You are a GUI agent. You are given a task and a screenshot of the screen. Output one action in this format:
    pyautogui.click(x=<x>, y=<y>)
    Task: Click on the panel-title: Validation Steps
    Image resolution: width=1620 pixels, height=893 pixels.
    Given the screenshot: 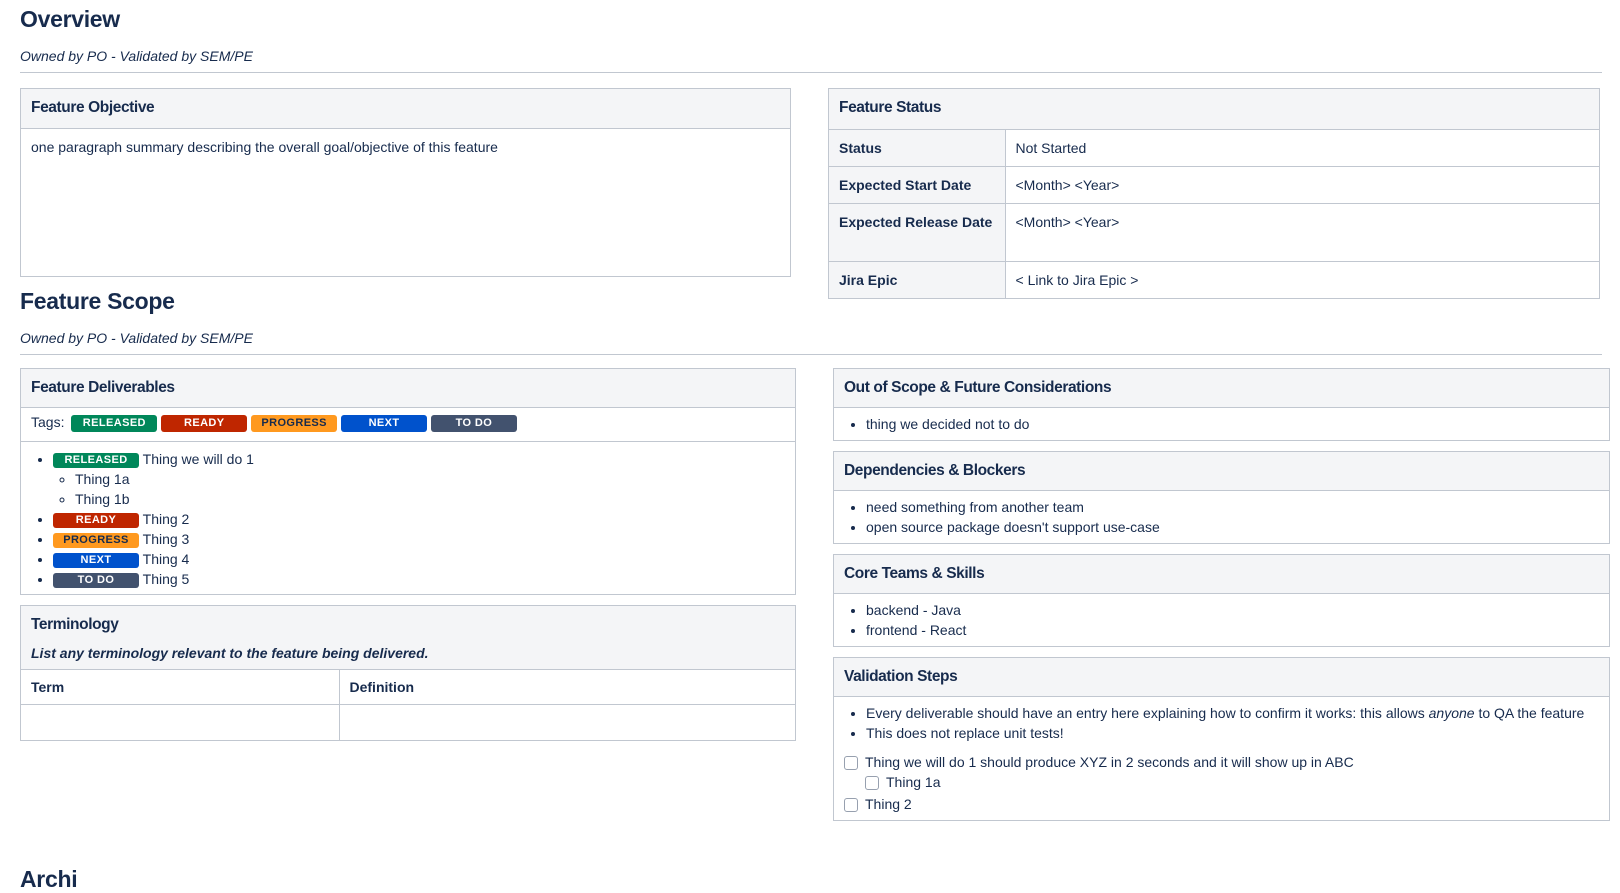 What is the action you would take?
    pyautogui.click(x=1221, y=677)
    